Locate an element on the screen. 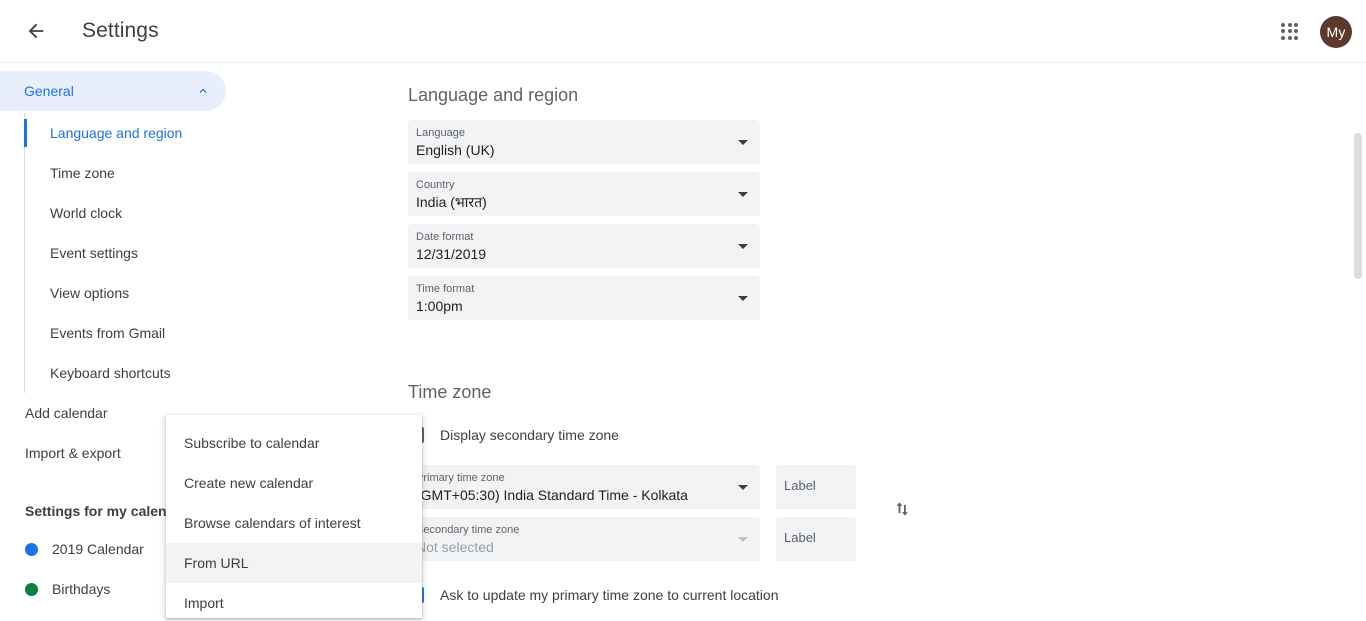 The height and width of the screenshot is (621, 1366). secondary-timezone-label-input: Label is located at coordinates (816, 539).